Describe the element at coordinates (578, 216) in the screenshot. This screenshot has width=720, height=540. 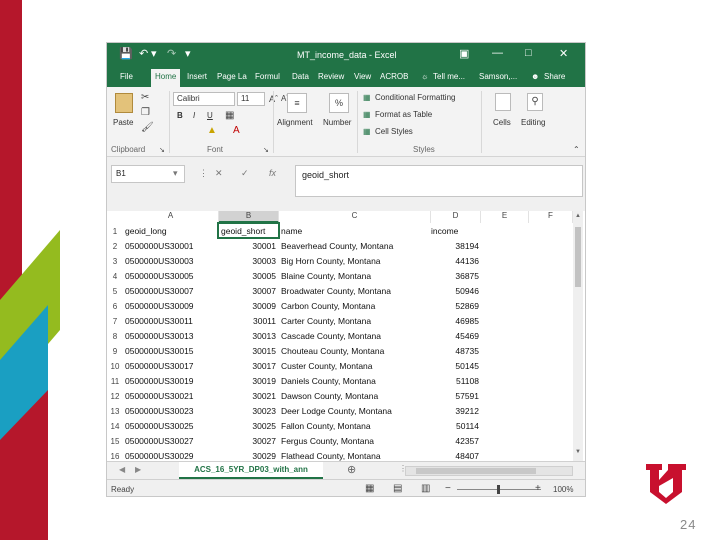
I see `scroll-up-icon: ▲` at that location.